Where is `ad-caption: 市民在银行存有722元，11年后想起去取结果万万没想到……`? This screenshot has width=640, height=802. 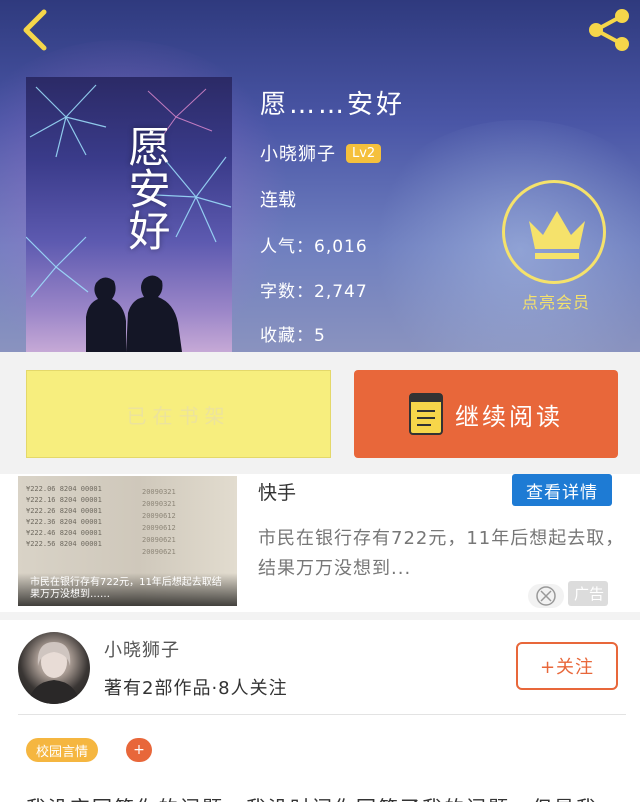
ad-caption: 市民在银行存有722元，11年后想起去取结果万万没想到…… is located at coordinates (127, 589).